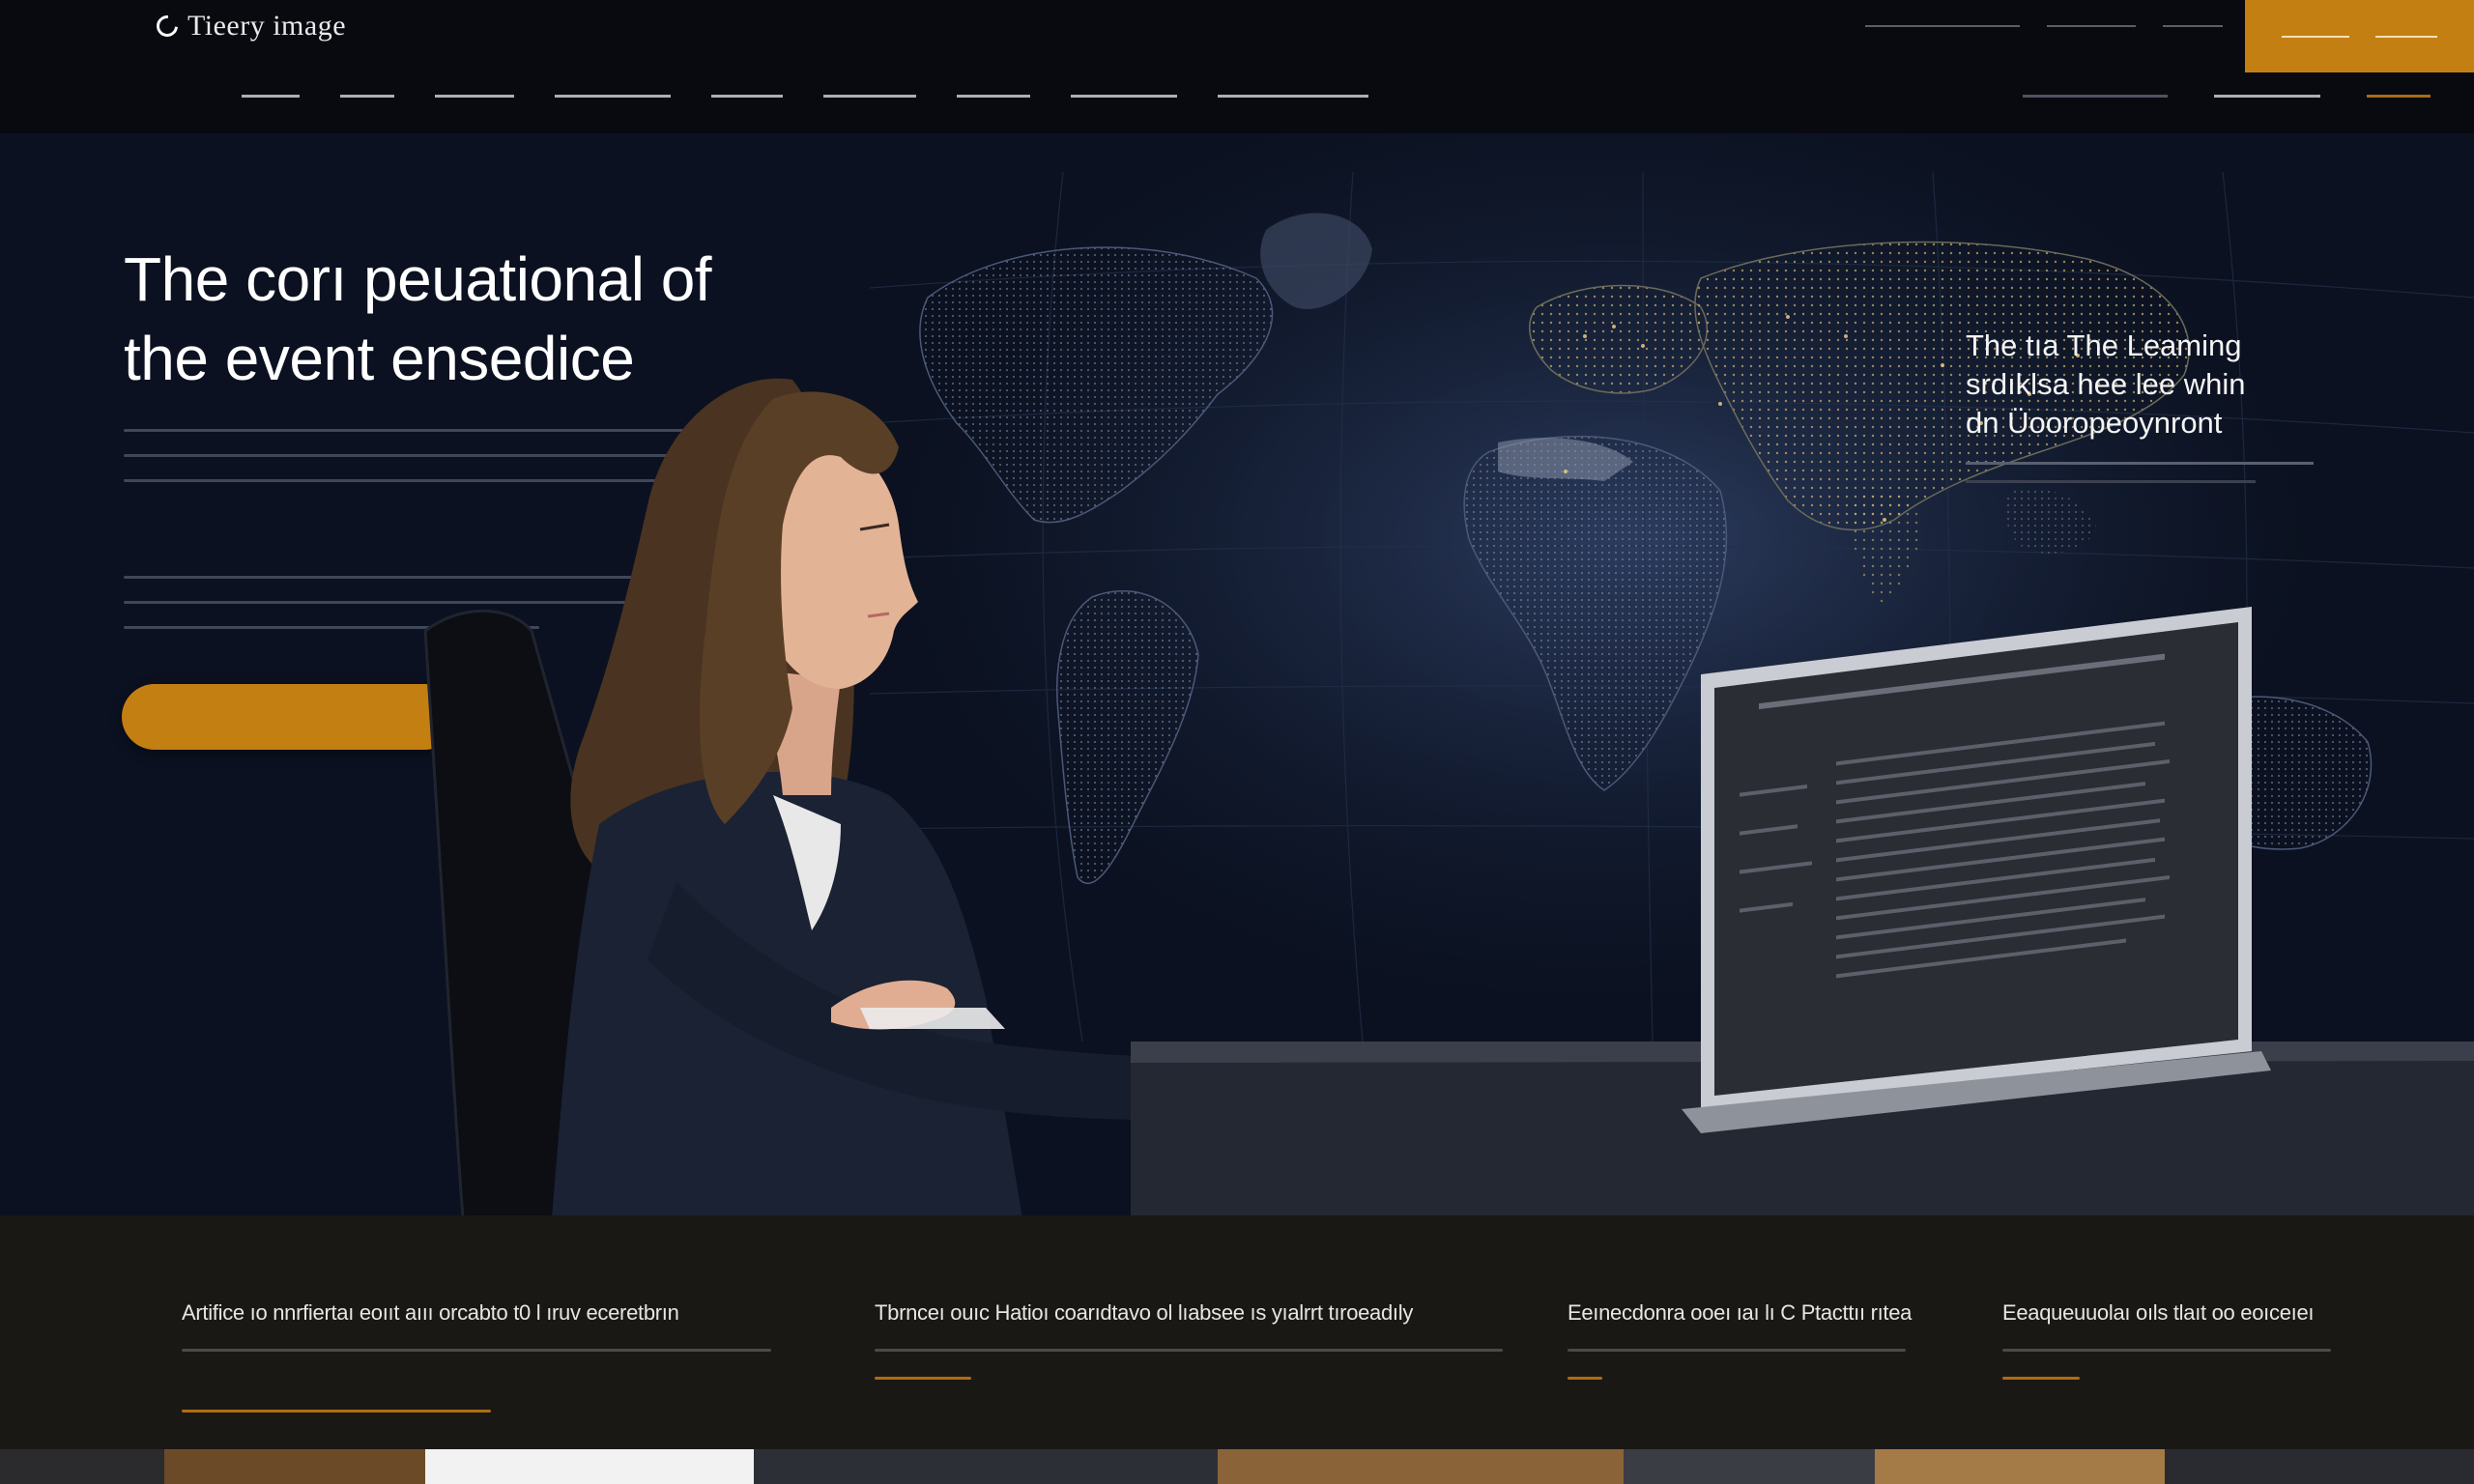  What do you see at coordinates (2094, 423) in the screenshot?
I see `callout-line-3: dn Üooropeoynront` at bounding box center [2094, 423].